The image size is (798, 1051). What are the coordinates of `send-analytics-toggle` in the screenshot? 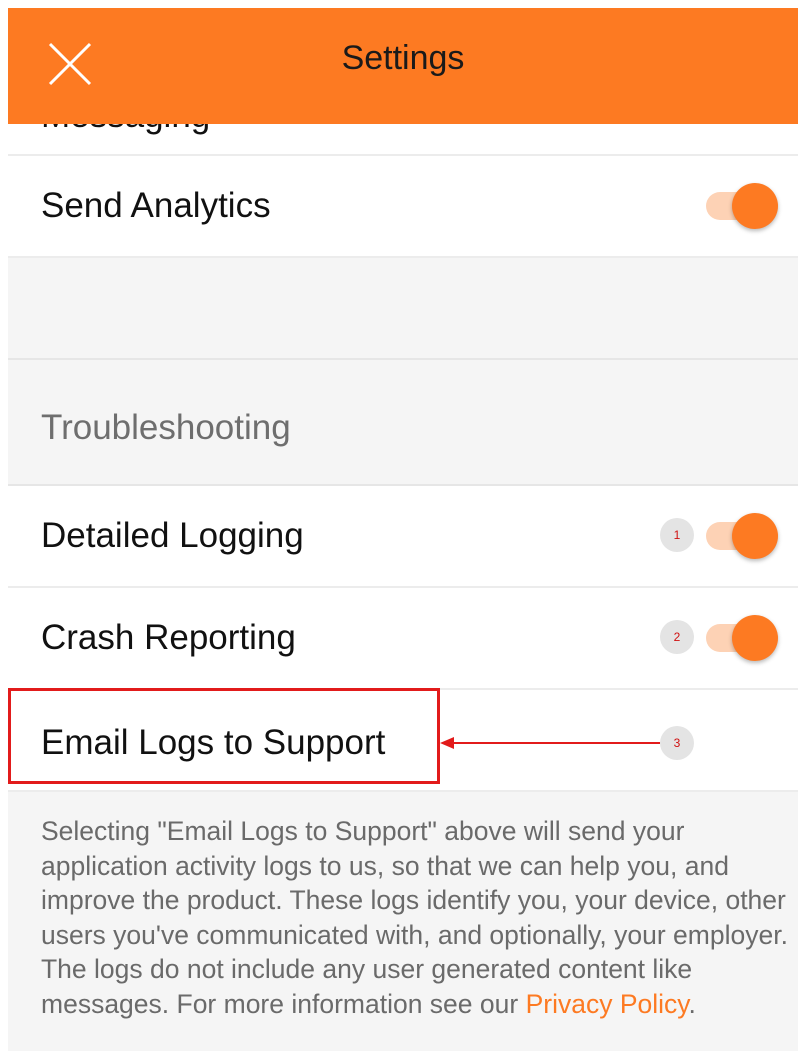 It's located at (742, 206).